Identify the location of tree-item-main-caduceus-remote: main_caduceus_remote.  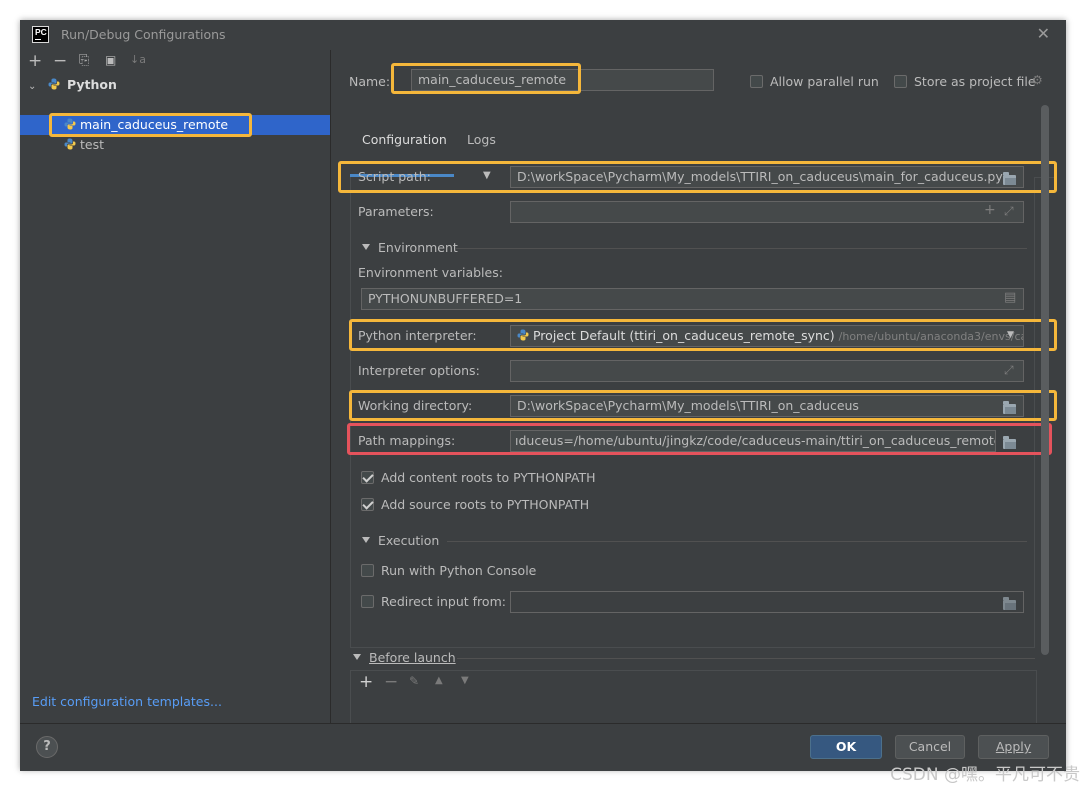
(146, 125).